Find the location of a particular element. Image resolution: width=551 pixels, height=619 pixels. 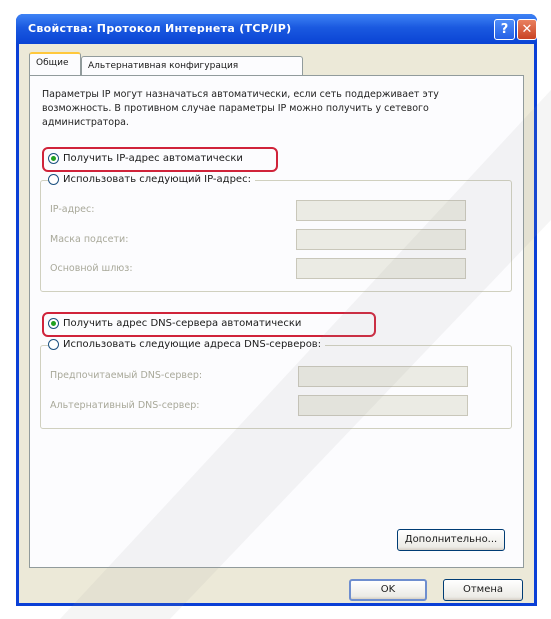

radio-dns-auto-label: Получить адрес DNS-сервера автоматически is located at coordinates (182, 323).